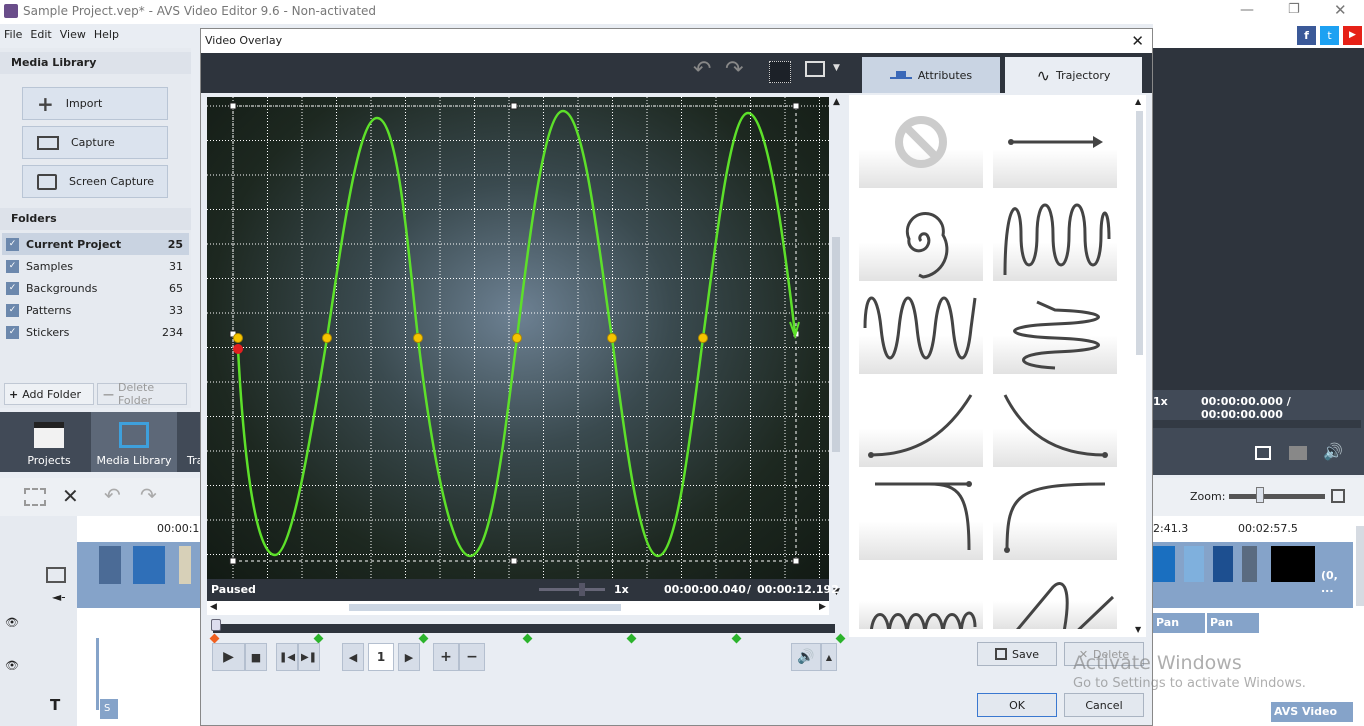 The height and width of the screenshot is (726, 1364). I want to click on trajectory-preset-loop, so click(1055, 598).